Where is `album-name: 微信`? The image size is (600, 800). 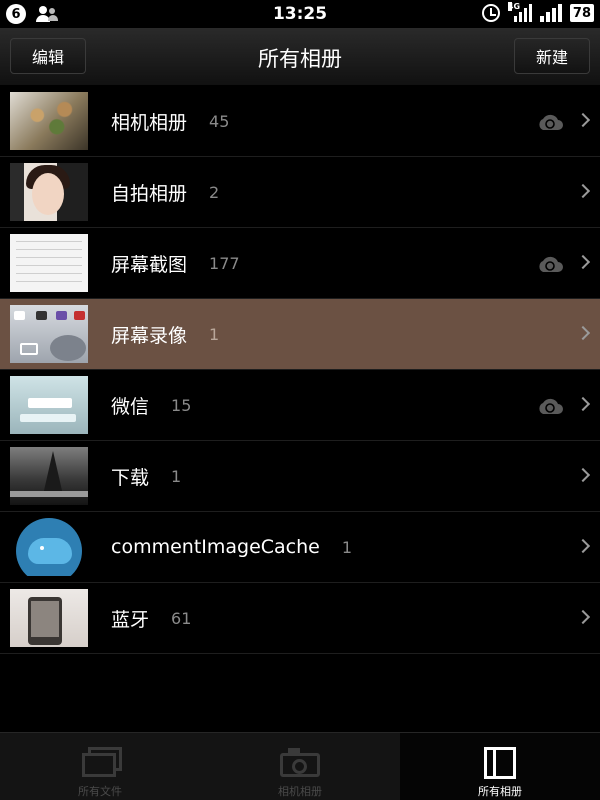
album-name: 微信 is located at coordinates (130, 406).